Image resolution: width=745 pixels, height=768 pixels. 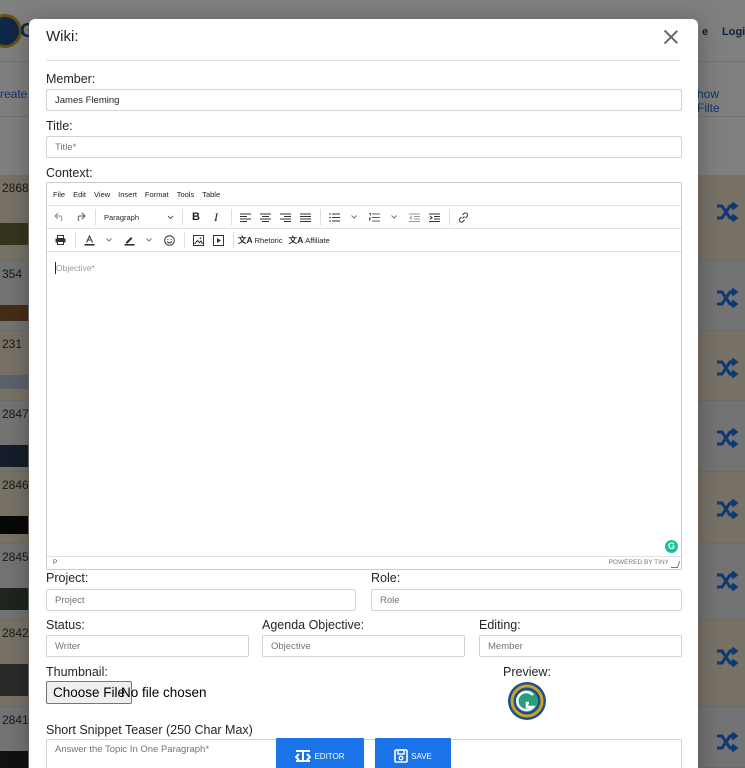 What do you see at coordinates (500, 625) in the screenshot?
I see `editing-label: Editing:` at bounding box center [500, 625].